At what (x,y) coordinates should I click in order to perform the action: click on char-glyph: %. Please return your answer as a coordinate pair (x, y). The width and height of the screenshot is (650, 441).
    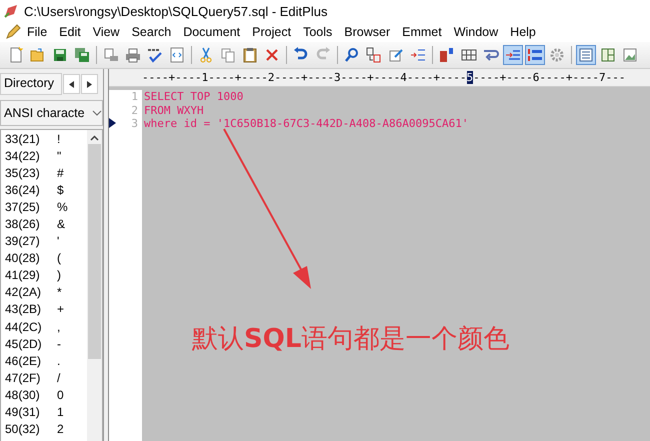
    Looking at the image, I should click on (62, 207).